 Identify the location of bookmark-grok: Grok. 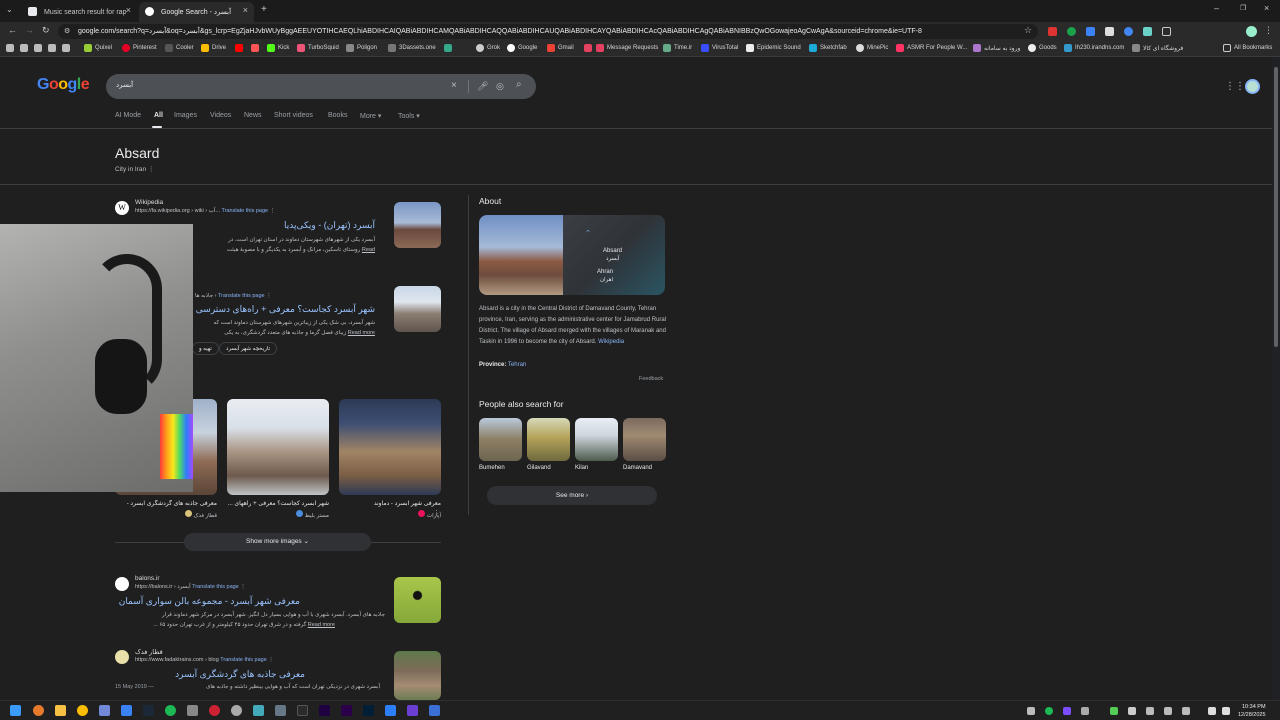
(488, 48).